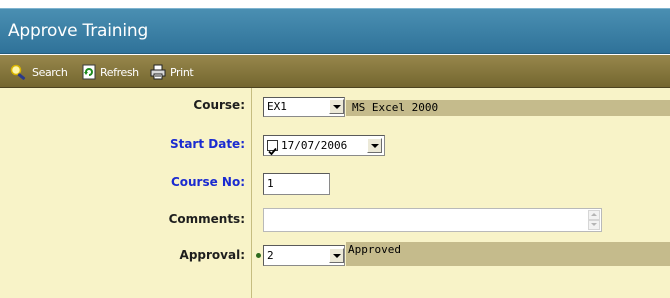  What do you see at coordinates (182, 72) in the screenshot?
I see `print-label: Print` at bounding box center [182, 72].